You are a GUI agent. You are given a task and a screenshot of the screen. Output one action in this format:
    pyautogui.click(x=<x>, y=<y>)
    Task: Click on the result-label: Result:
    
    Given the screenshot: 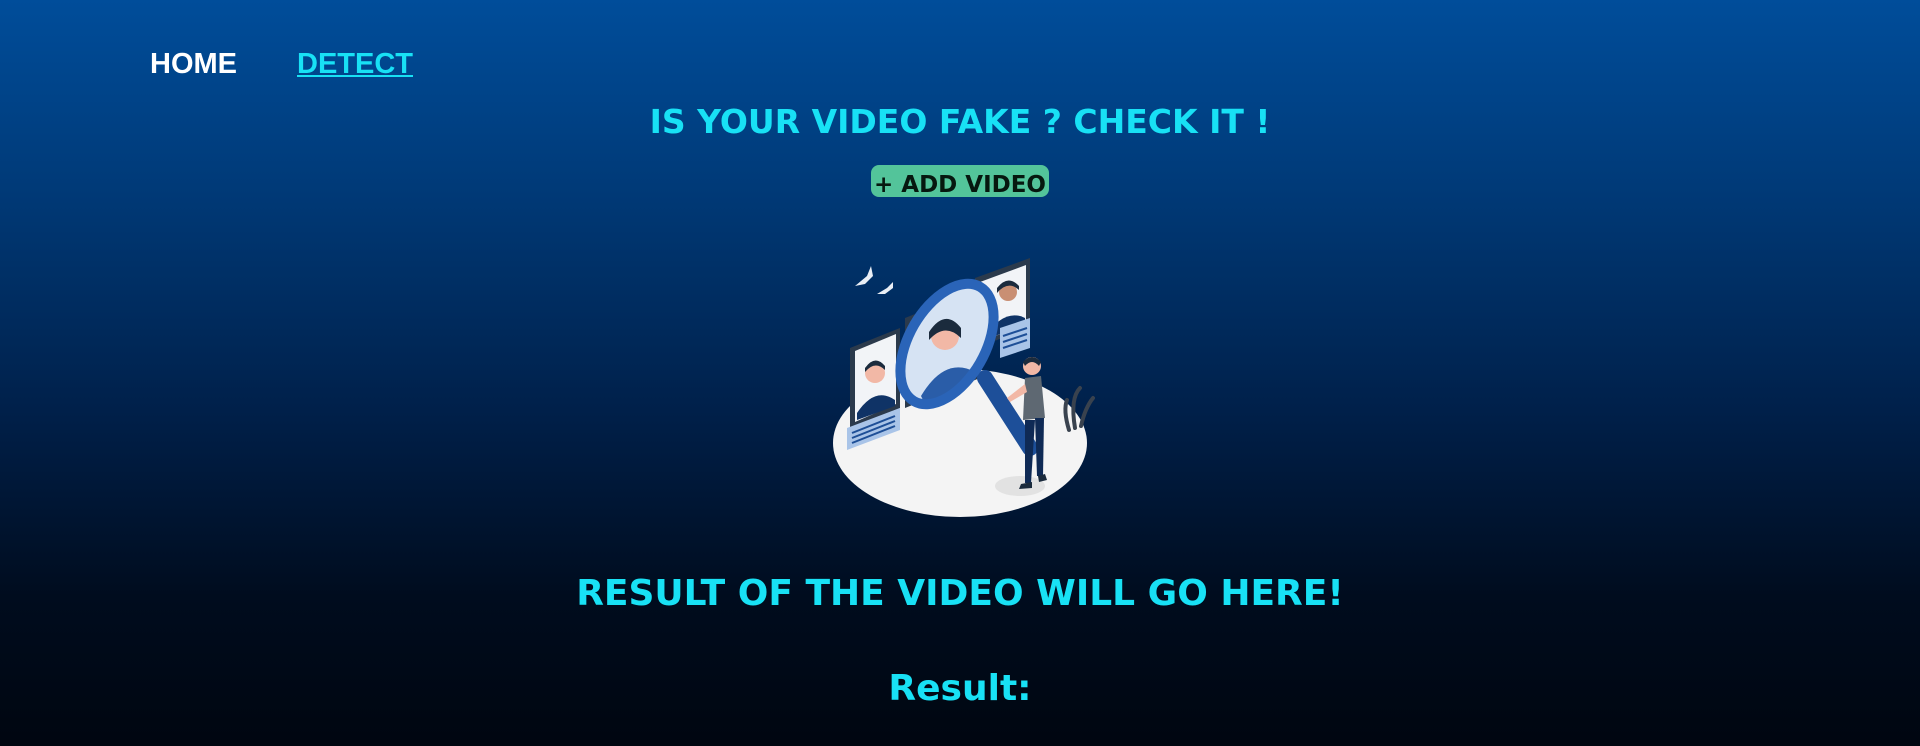 What is the action you would take?
    pyautogui.click(x=960, y=688)
    